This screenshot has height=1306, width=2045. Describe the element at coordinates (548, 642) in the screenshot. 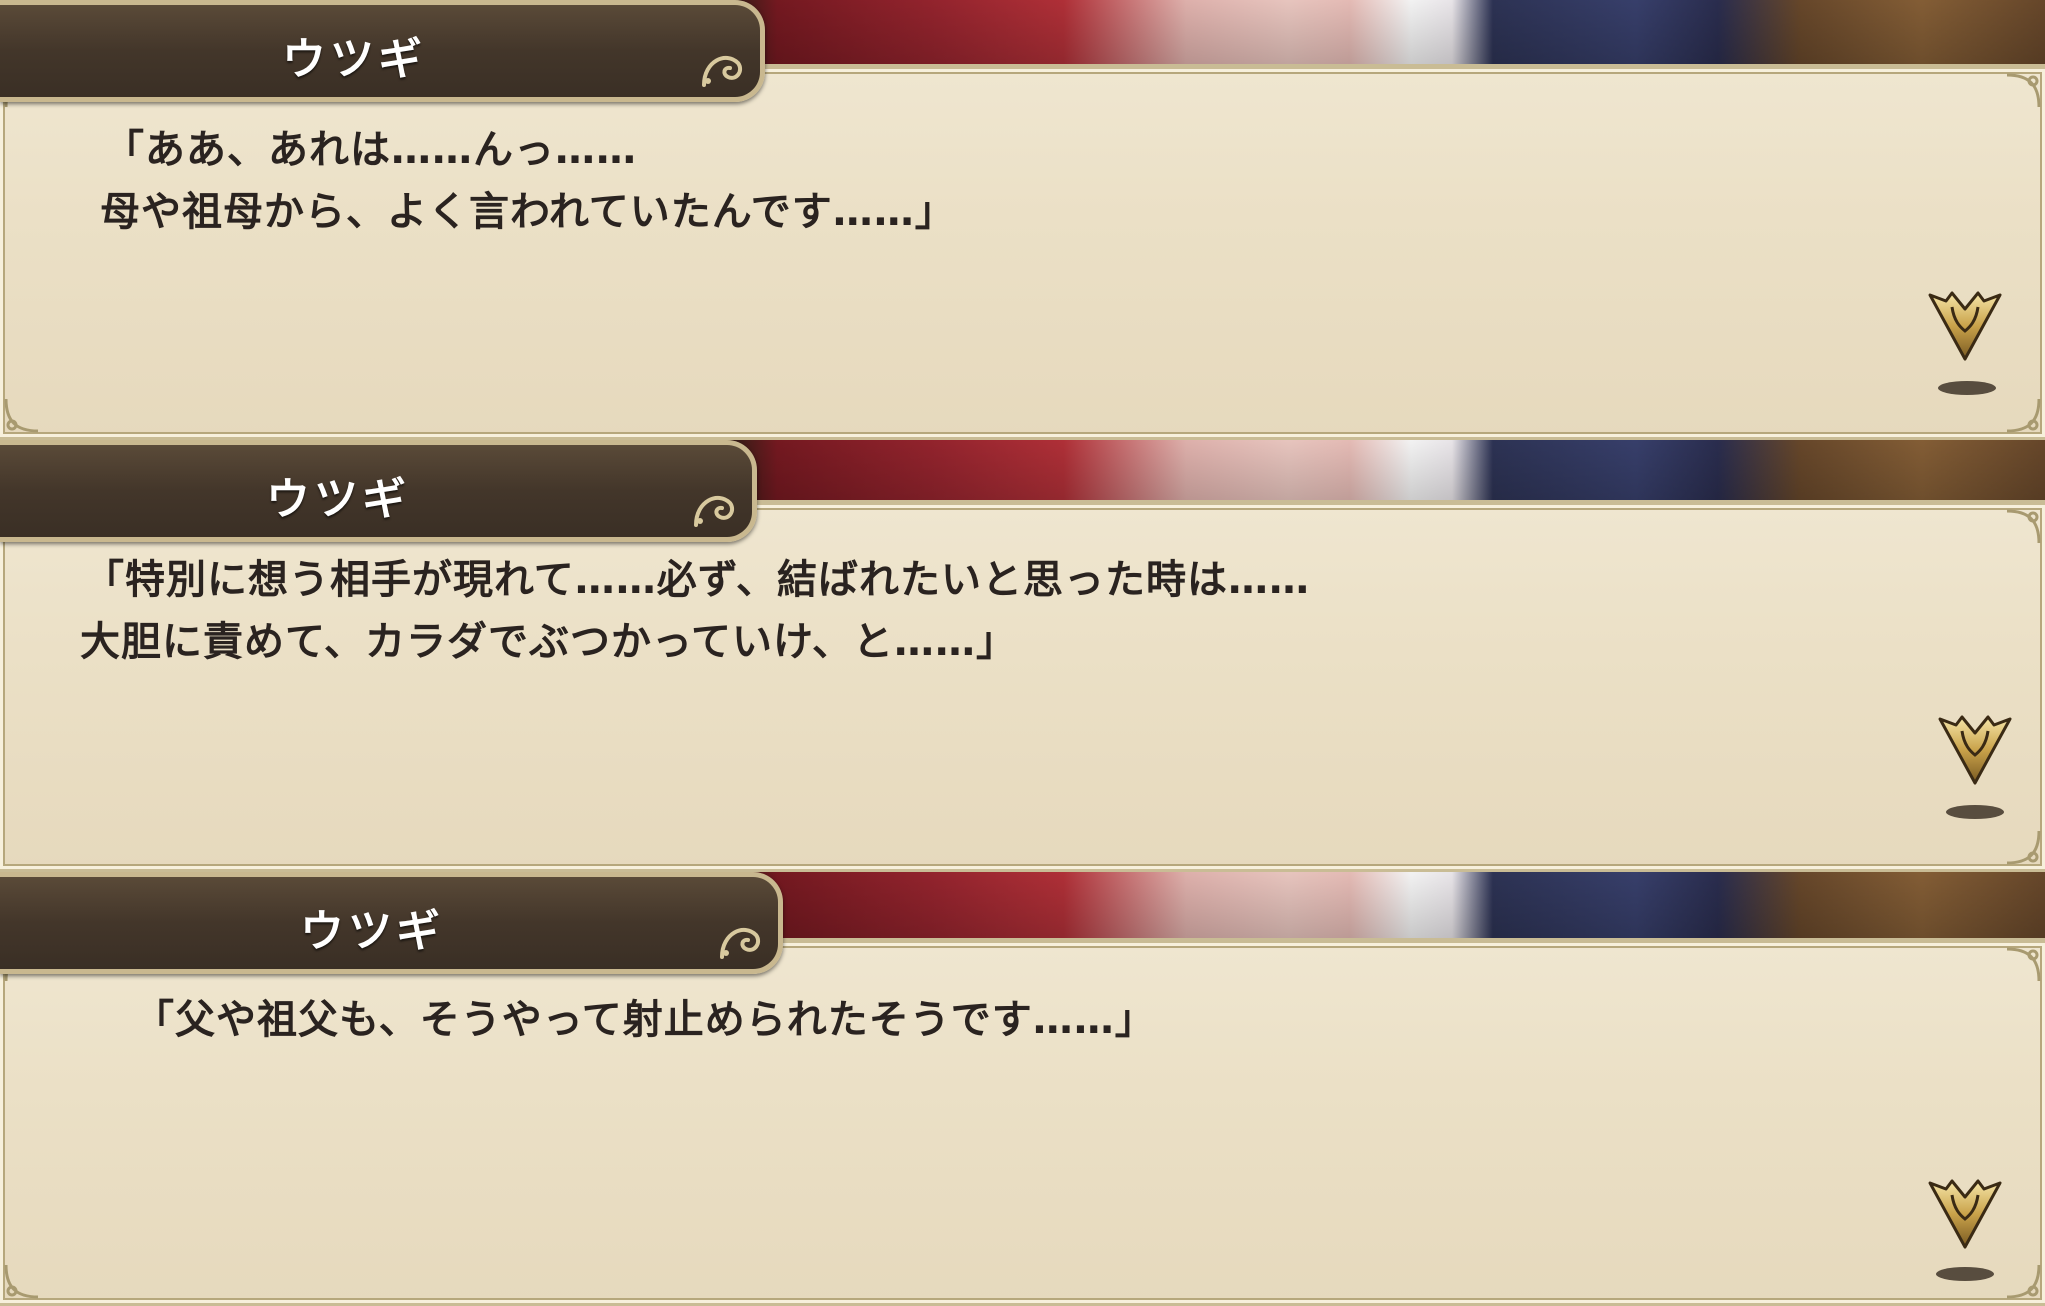

I see `dialogue-line-2: 大胆に責めて、カラダでぶつかっていけ、と……」` at that location.